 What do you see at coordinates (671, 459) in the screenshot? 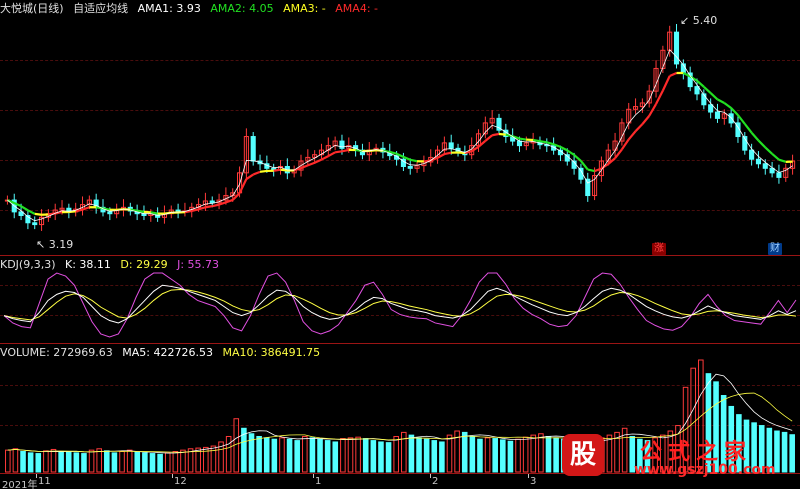
I see `watermark: 股 公式之家 www.gszj100.com` at bounding box center [671, 459].